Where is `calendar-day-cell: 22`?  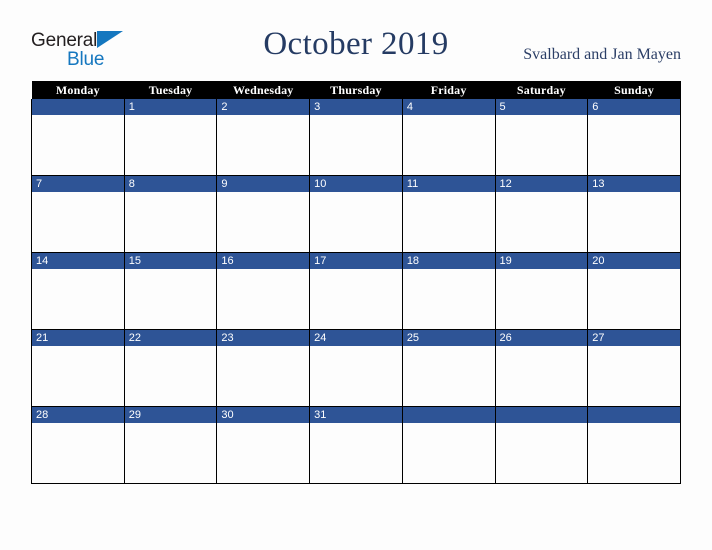
calendar-day-cell: 22 is located at coordinates (170, 368).